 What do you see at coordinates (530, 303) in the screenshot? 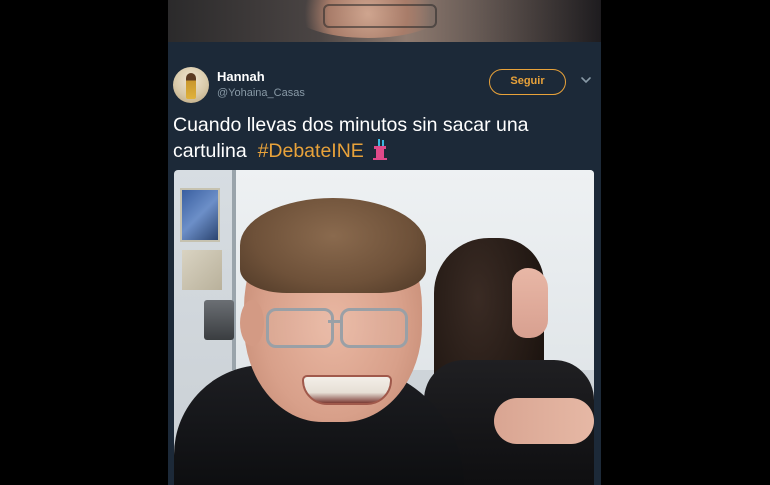
I see `girl-face` at bounding box center [530, 303].